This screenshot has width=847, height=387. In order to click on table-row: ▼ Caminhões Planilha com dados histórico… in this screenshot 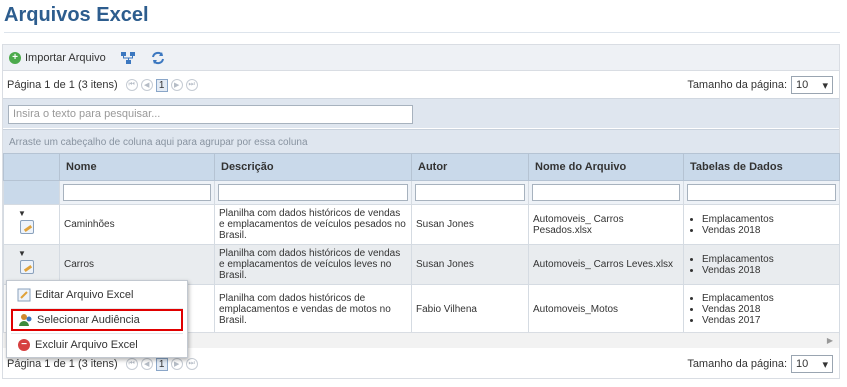, I will do `click(421, 224)`.